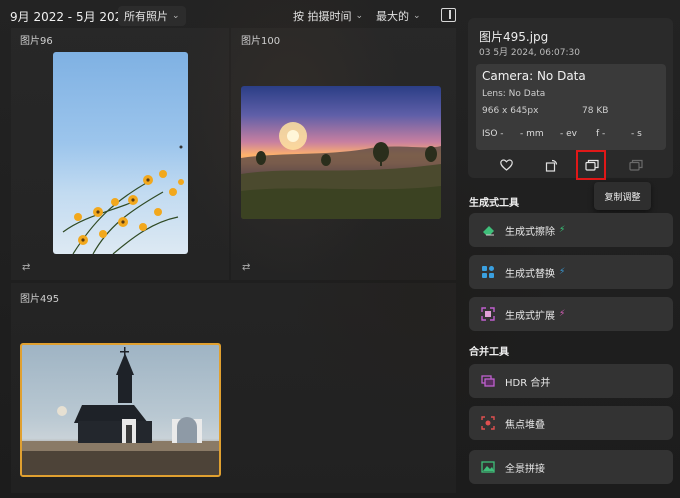 This screenshot has width=680, height=498. I want to click on paste-adjustments-icon, so click(636, 165).